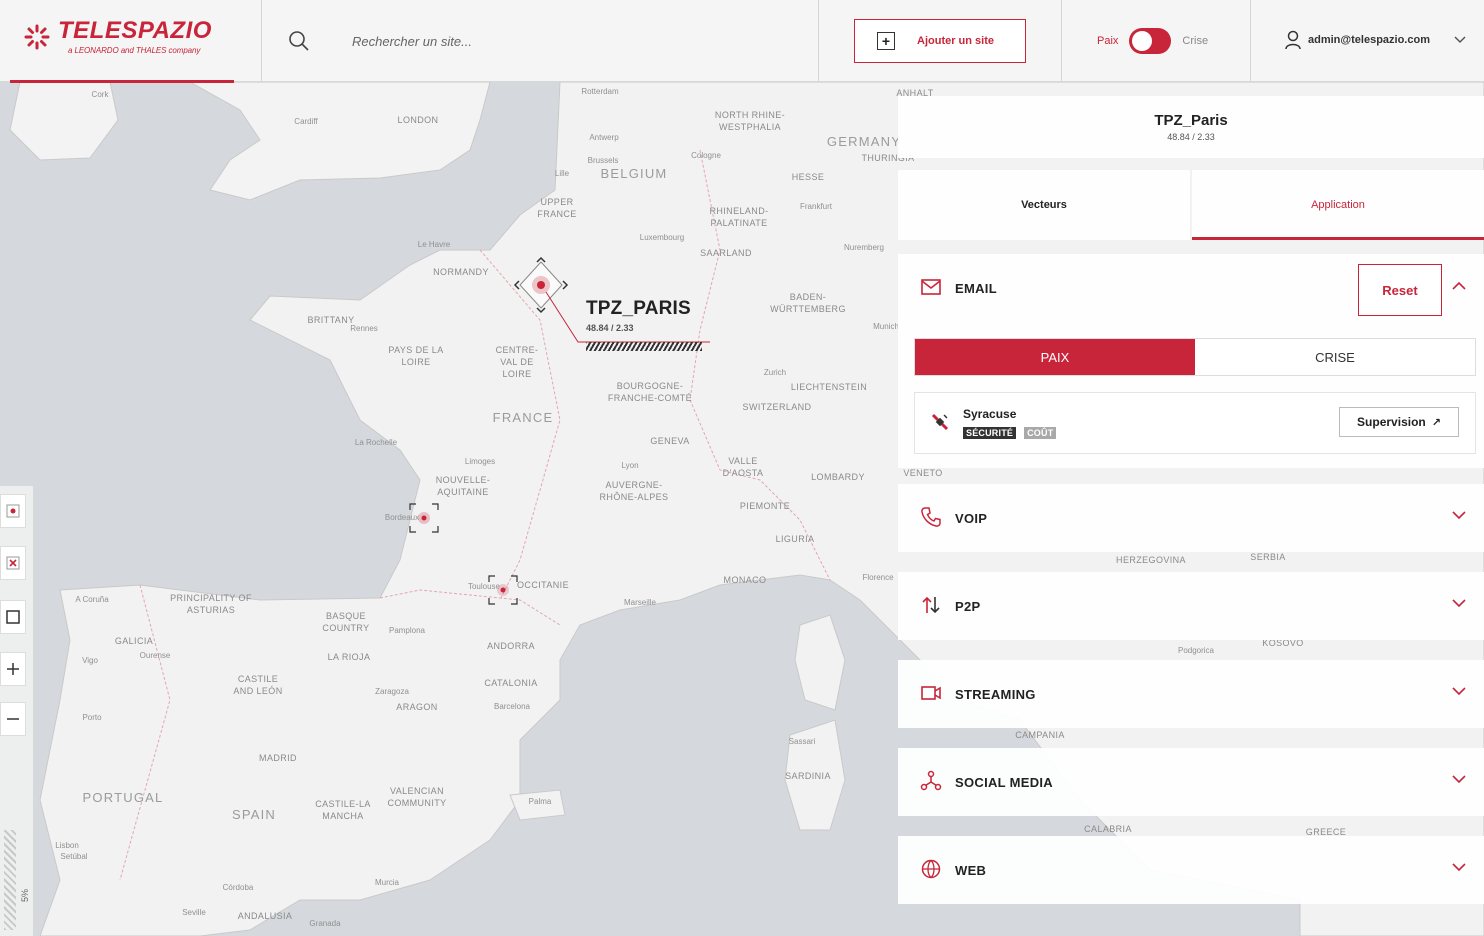  What do you see at coordinates (512, 706) in the screenshot?
I see `map-label: Barcelona` at bounding box center [512, 706].